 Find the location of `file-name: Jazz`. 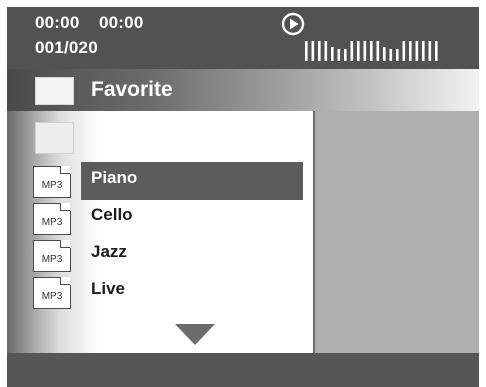

file-name: Jazz is located at coordinates (109, 251).